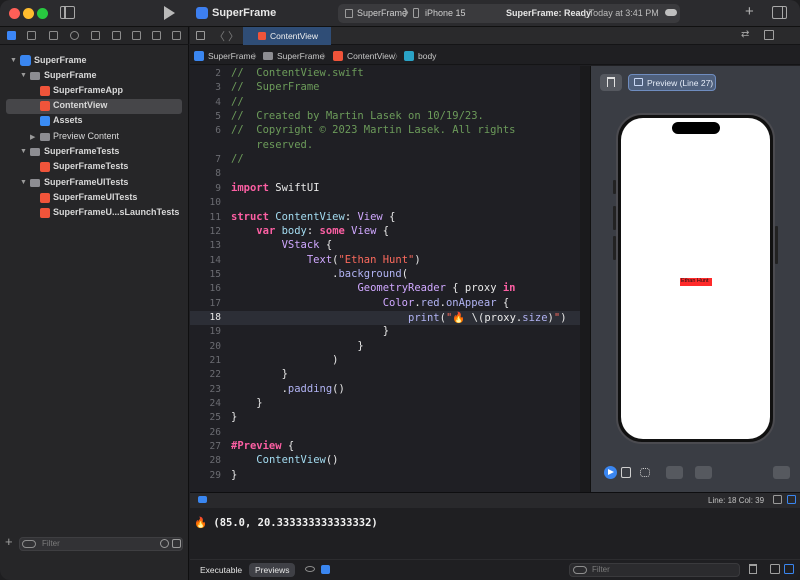 The width and height of the screenshot is (800, 580). I want to click on line-number: 15, so click(205, 274).